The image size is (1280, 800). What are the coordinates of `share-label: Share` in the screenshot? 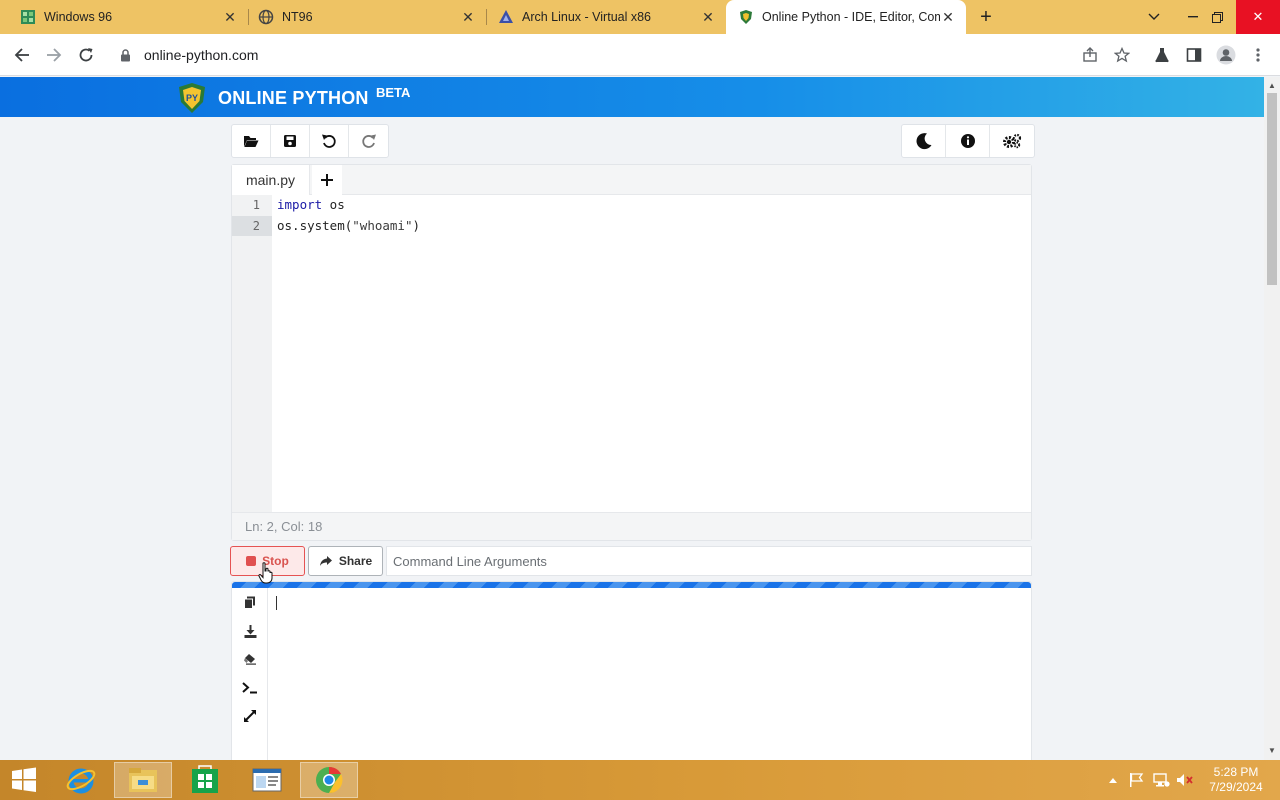 It's located at (355, 561).